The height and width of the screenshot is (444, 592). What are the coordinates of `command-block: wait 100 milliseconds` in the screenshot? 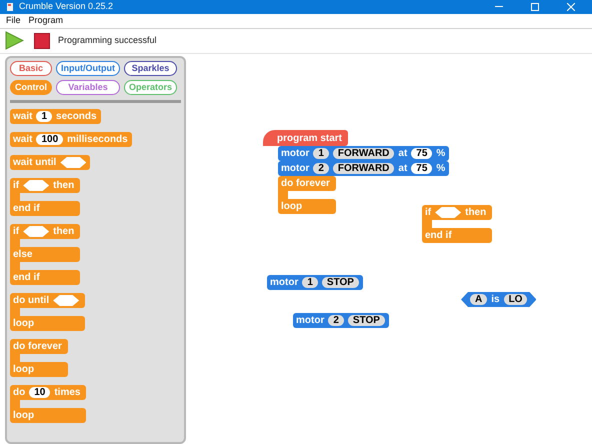 It's located at (71, 139).